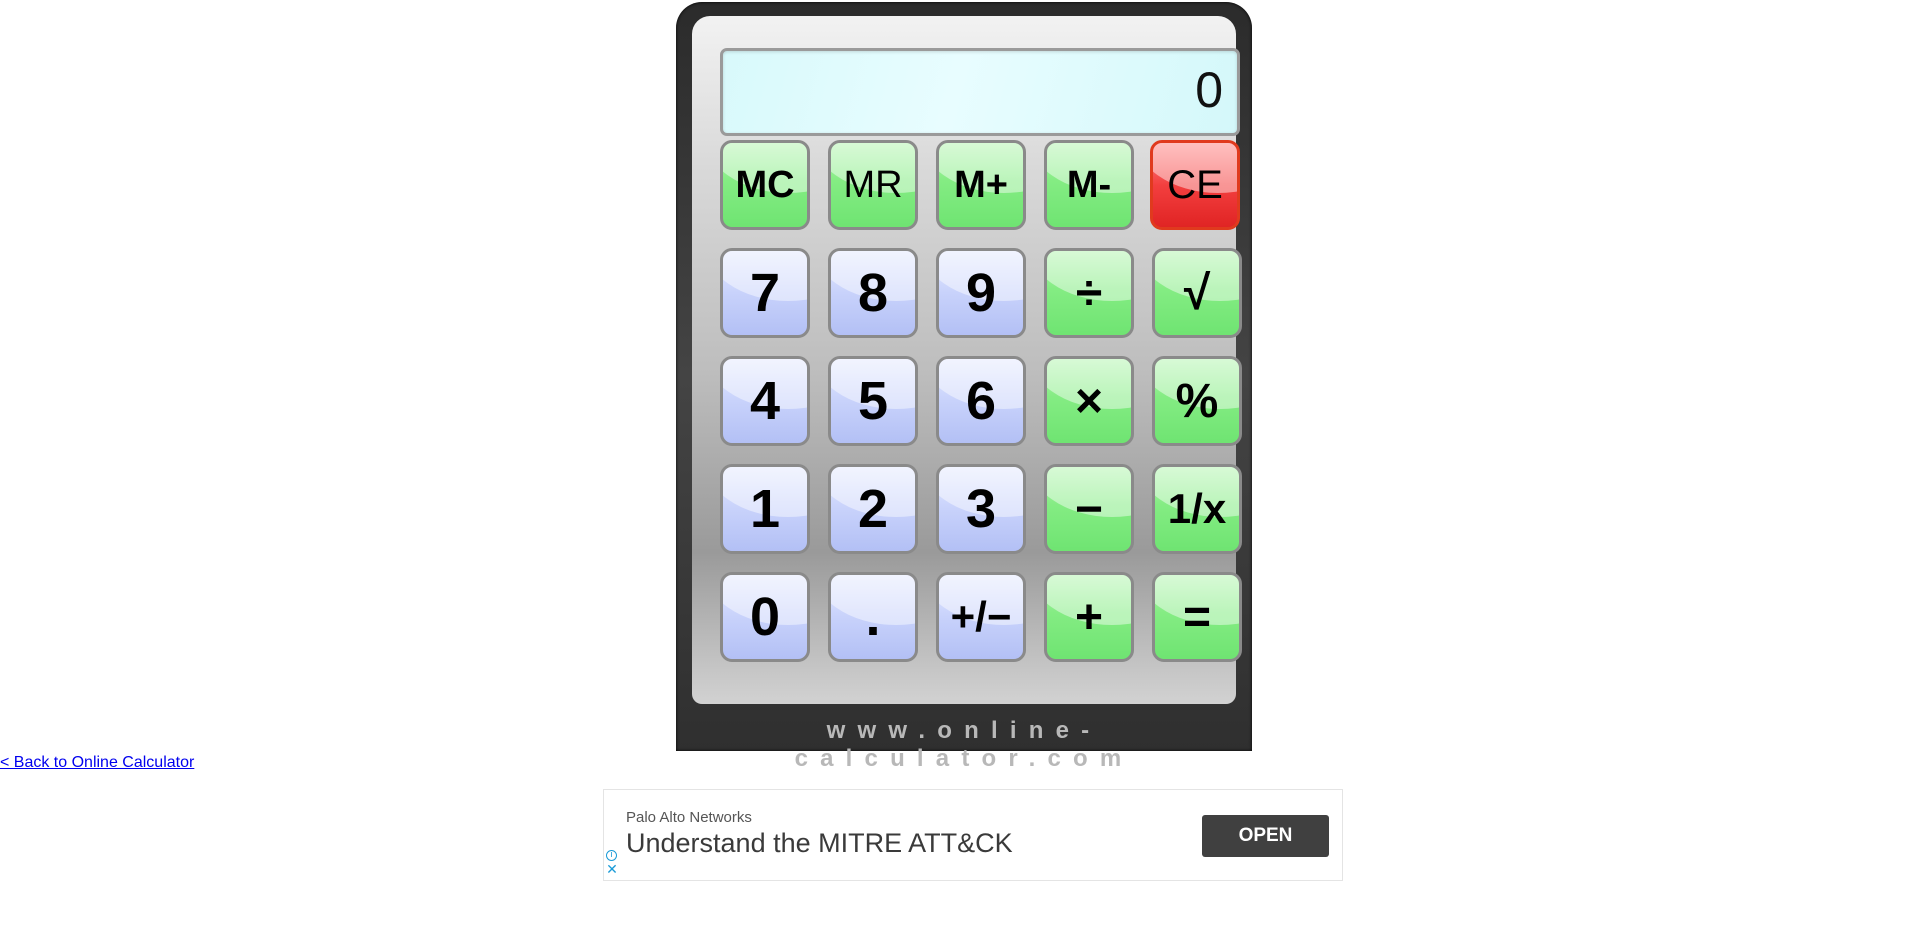  I want to click on digit-0-label: 0, so click(765, 617).